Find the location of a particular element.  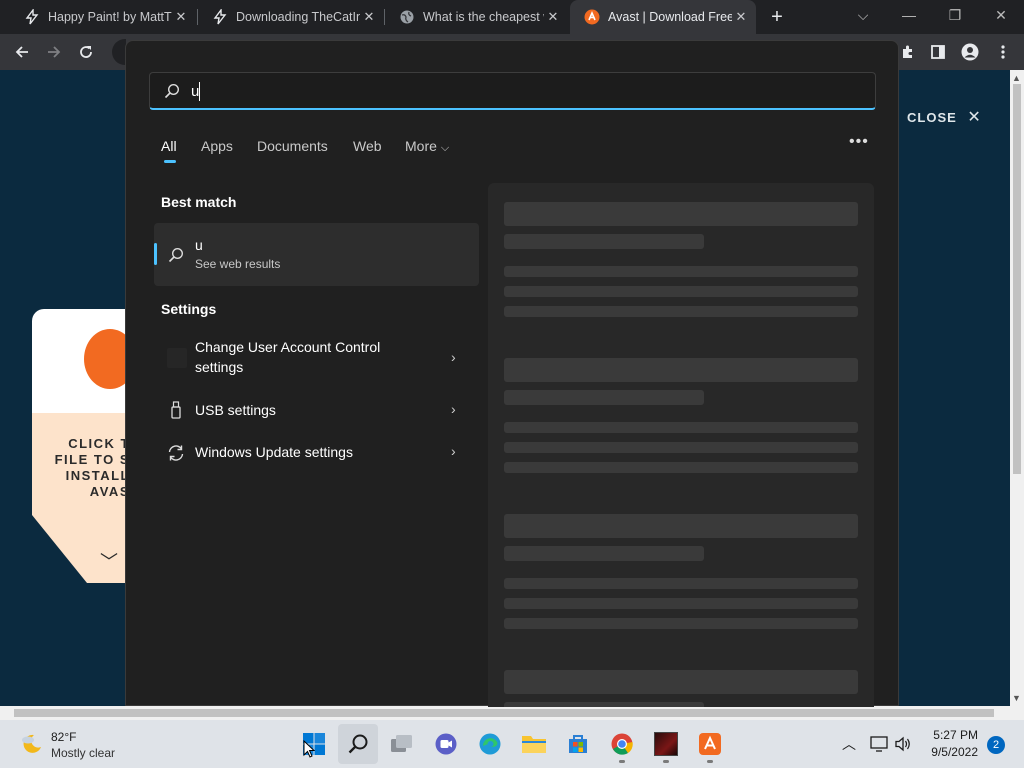

reload-icon is located at coordinates (86, 52).